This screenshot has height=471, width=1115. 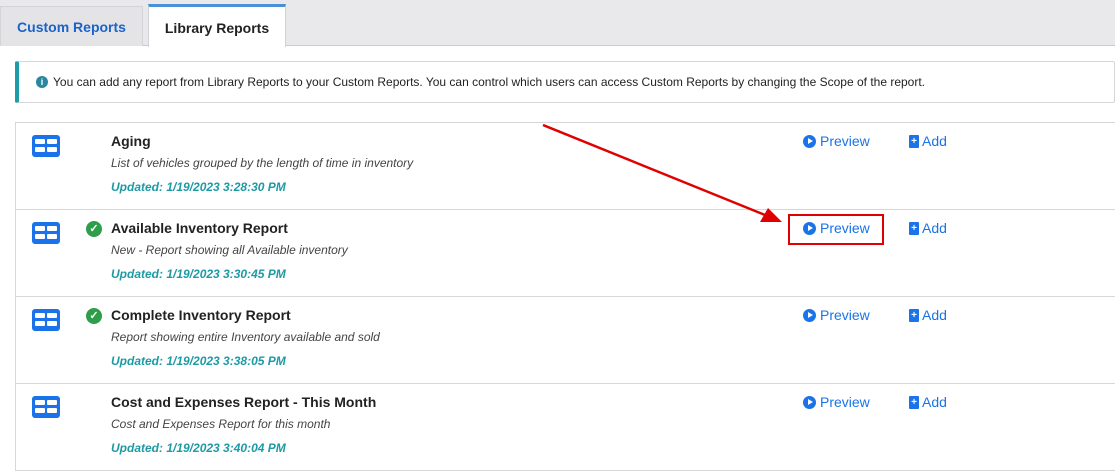 What do you see at coordinates (557, 23) in the screenshot?
I see `tab-bar: Custom Reports Library Reports` at bounding box center [557, 23].